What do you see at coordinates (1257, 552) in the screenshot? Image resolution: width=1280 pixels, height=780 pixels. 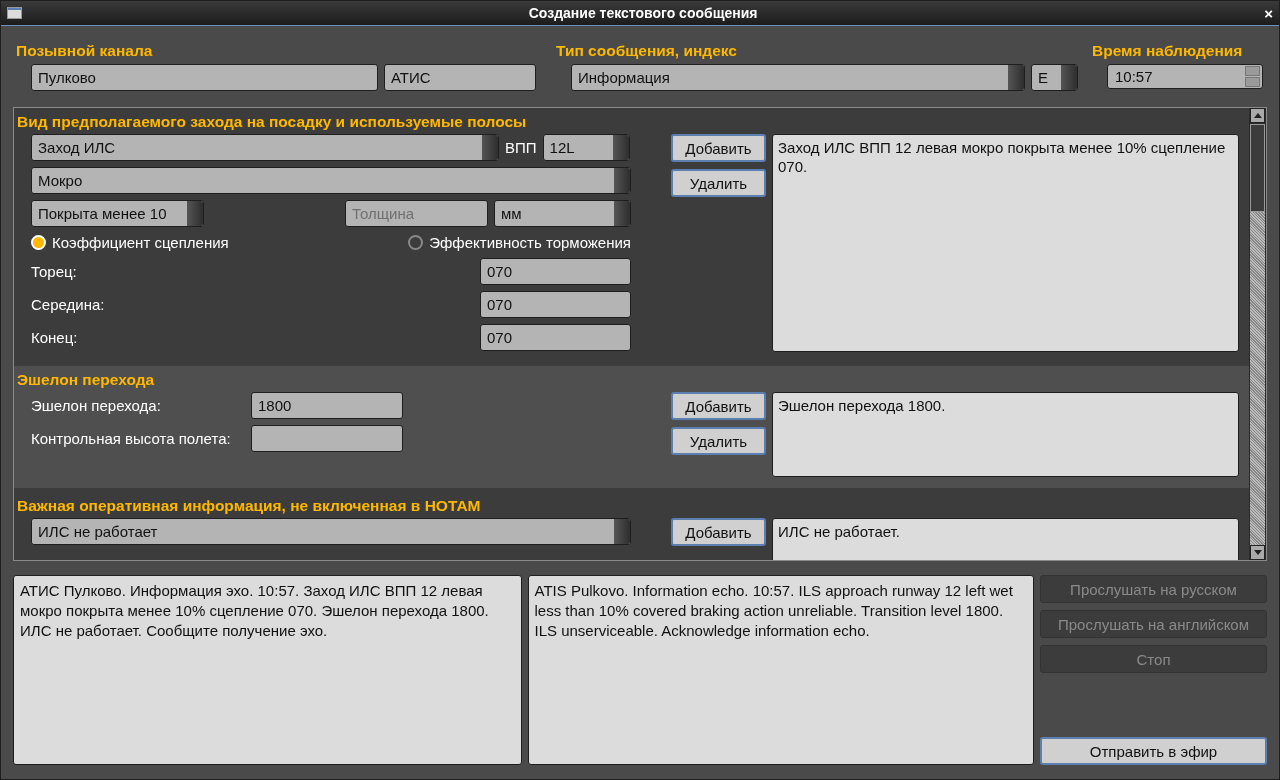 I see `scroll-down-icon` at bounding box center [1257, 552].